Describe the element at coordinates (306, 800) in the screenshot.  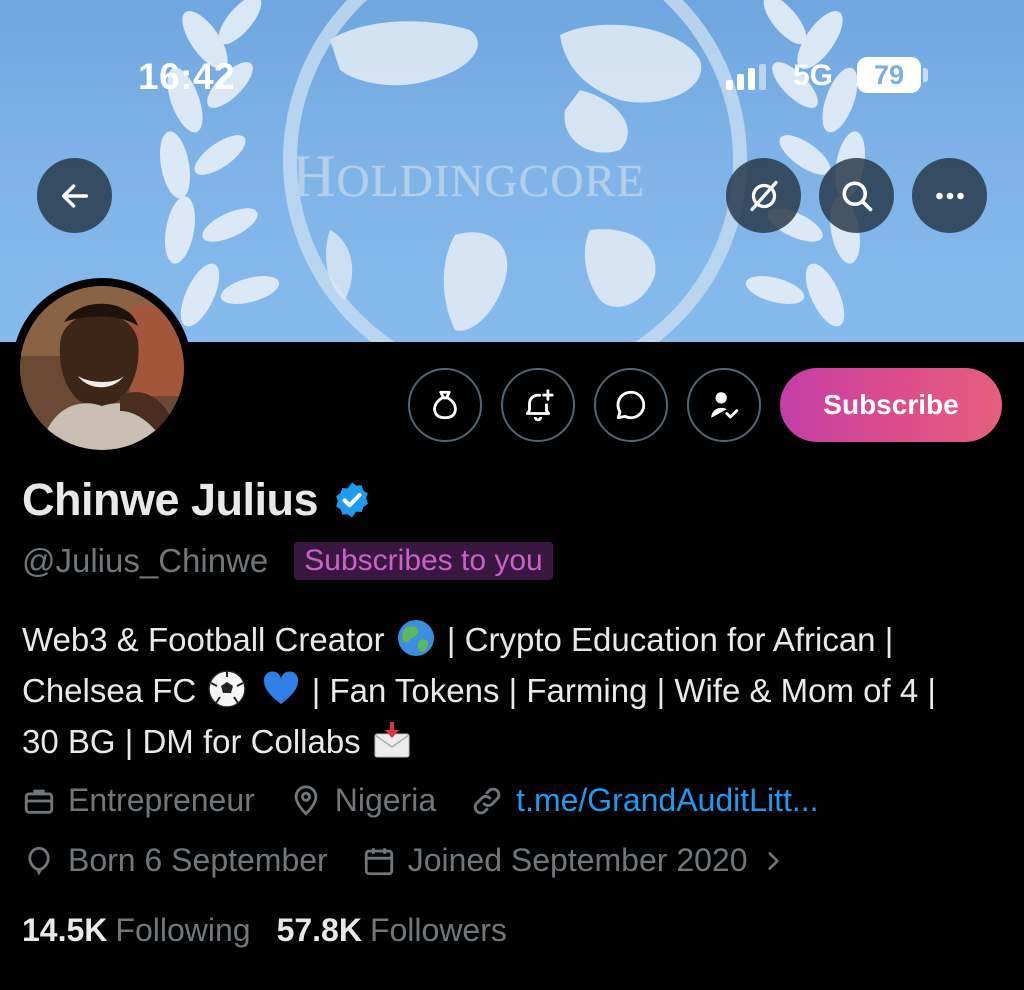
I see `location-pin-icon` at that location.